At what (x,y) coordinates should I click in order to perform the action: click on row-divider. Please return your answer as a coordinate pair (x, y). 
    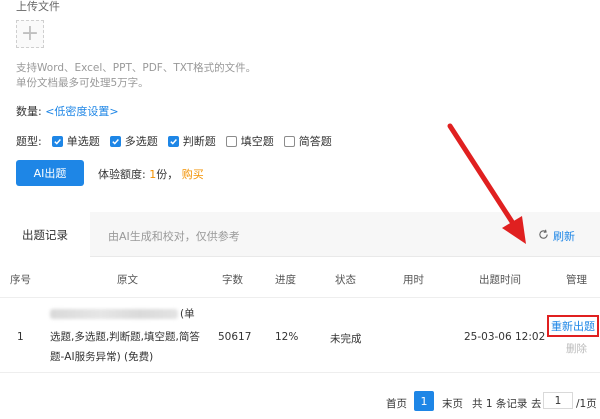
    Looking at the image, I should click on (300, 372).